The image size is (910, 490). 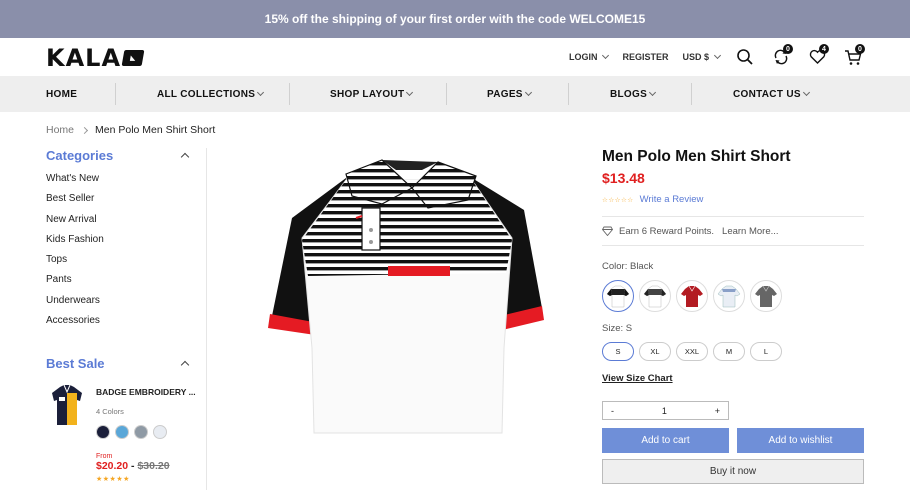 What do you see at coordinates (800, 440) in the screenshot?
I see `add-to-wishlist-button: Add to wishlist` at bounding box center [800, 440].